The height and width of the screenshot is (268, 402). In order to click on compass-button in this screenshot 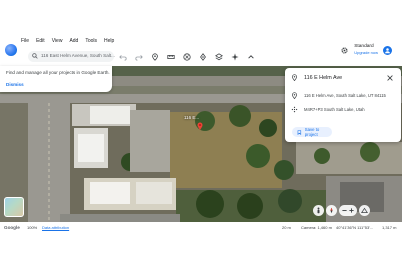, I will do `click(331, 210)`.